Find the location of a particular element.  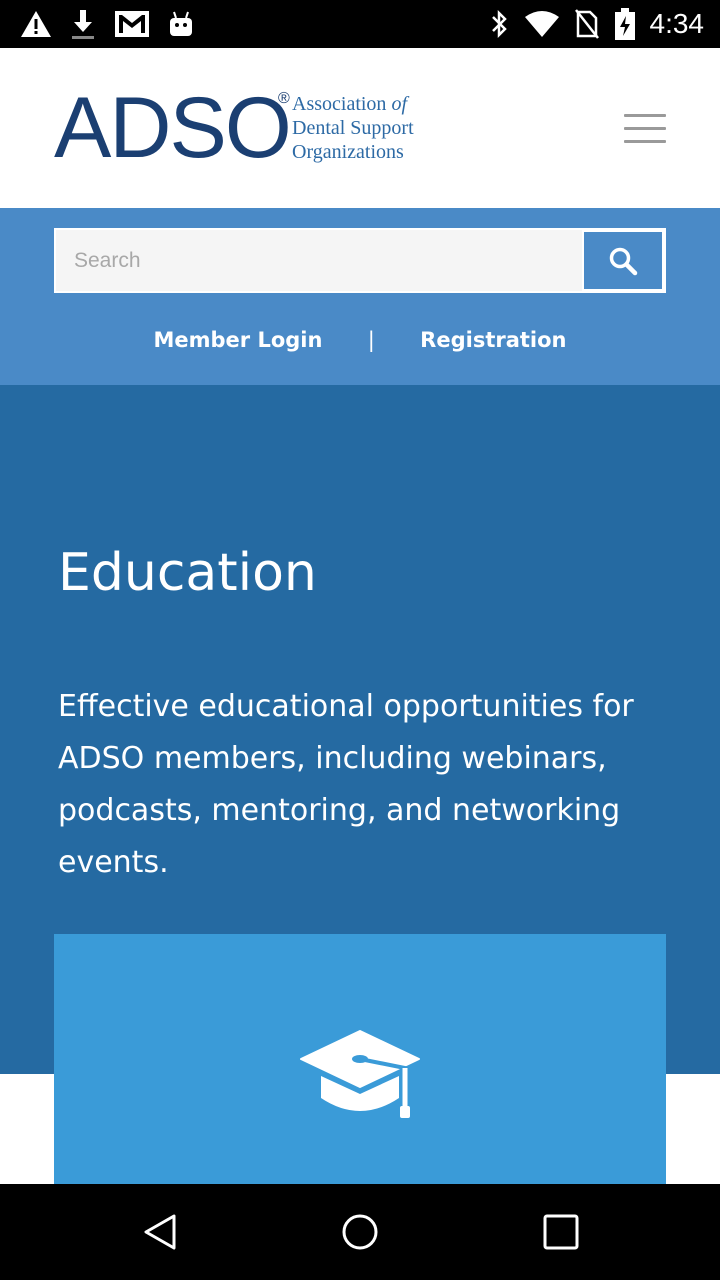

registered-mark: ® is located at coordinates (284, 98).